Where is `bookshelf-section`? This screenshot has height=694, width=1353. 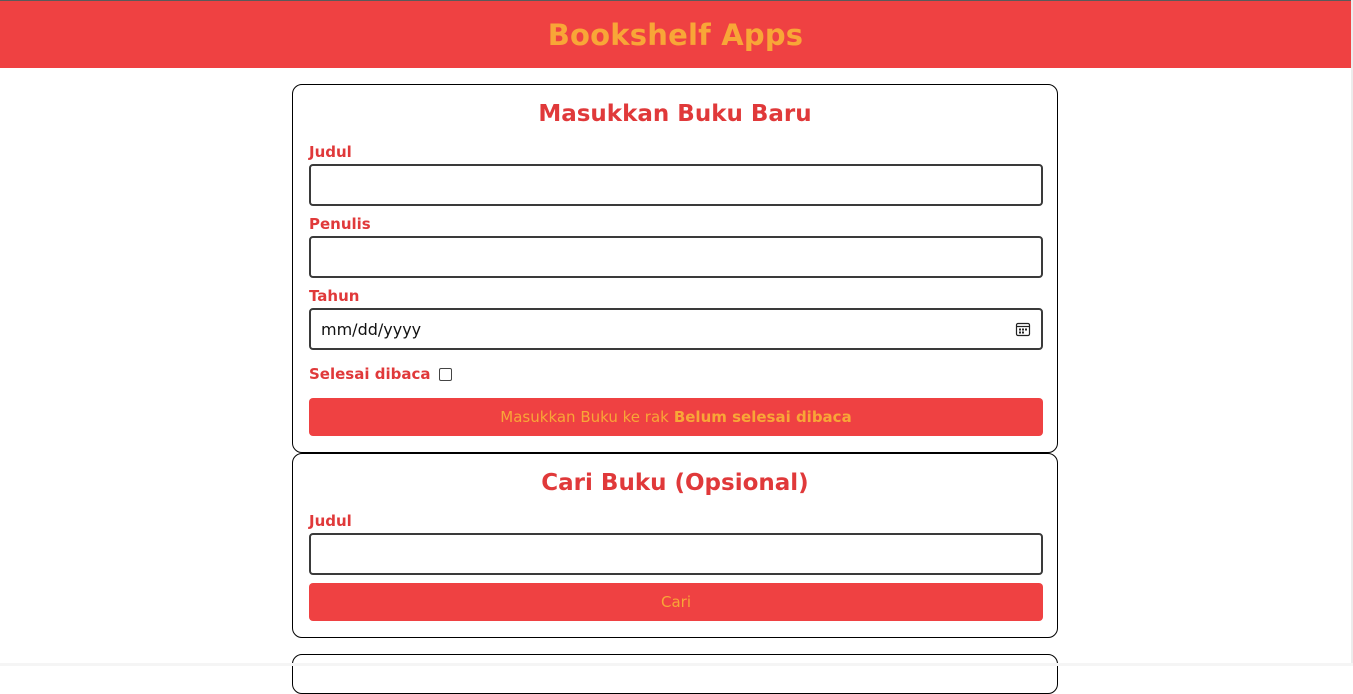 bookshelf-section is located at coordinates (675, 674).